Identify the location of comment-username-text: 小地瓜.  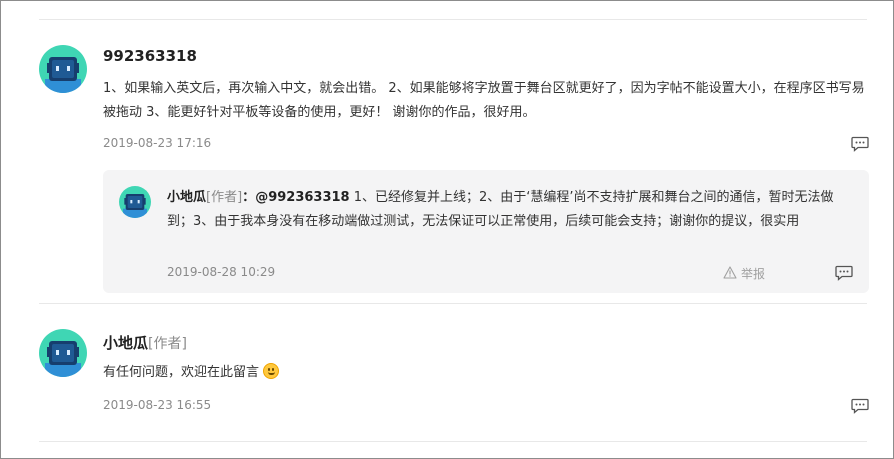
(125, 343).